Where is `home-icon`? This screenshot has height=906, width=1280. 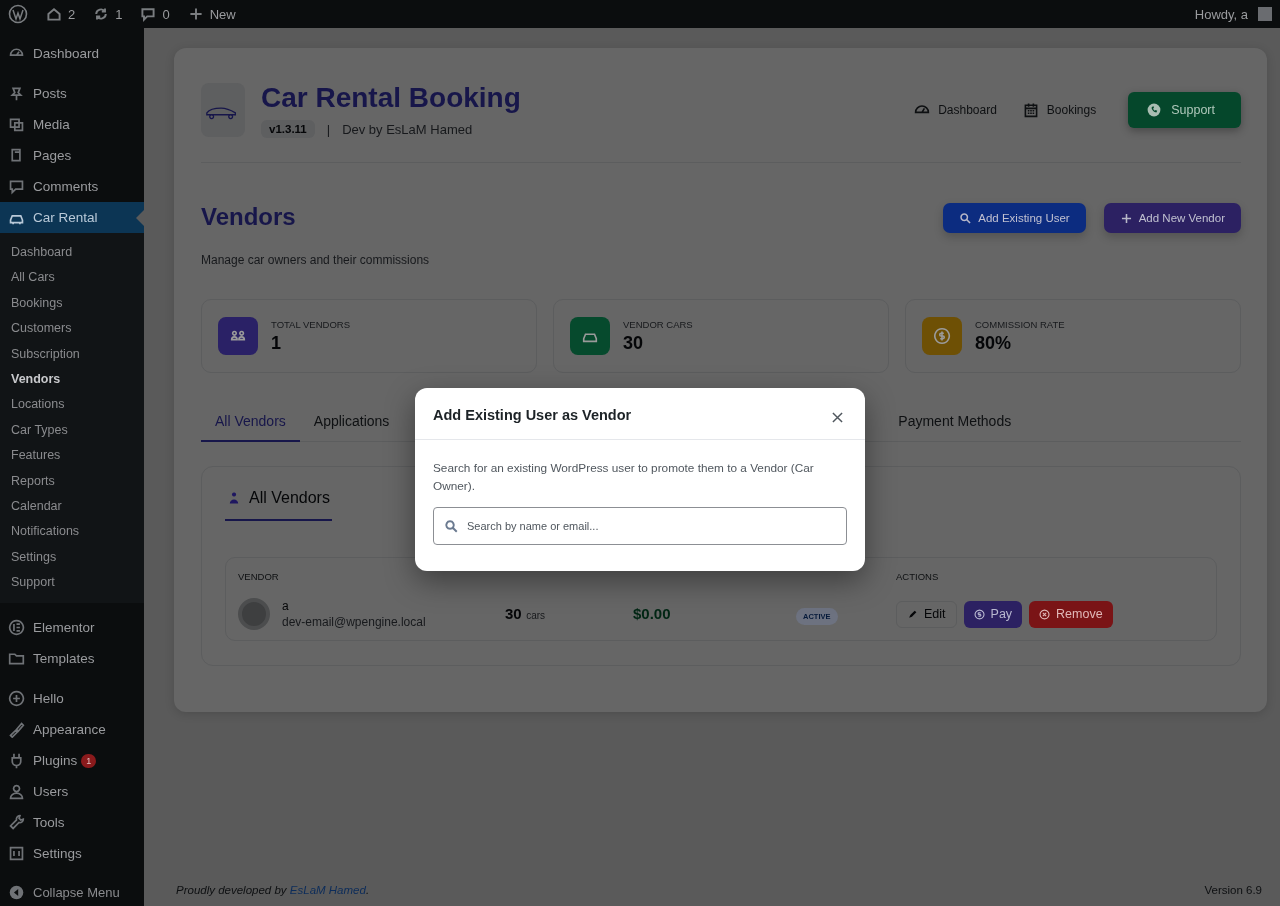
home-icon is located at coordinates (54, 14).